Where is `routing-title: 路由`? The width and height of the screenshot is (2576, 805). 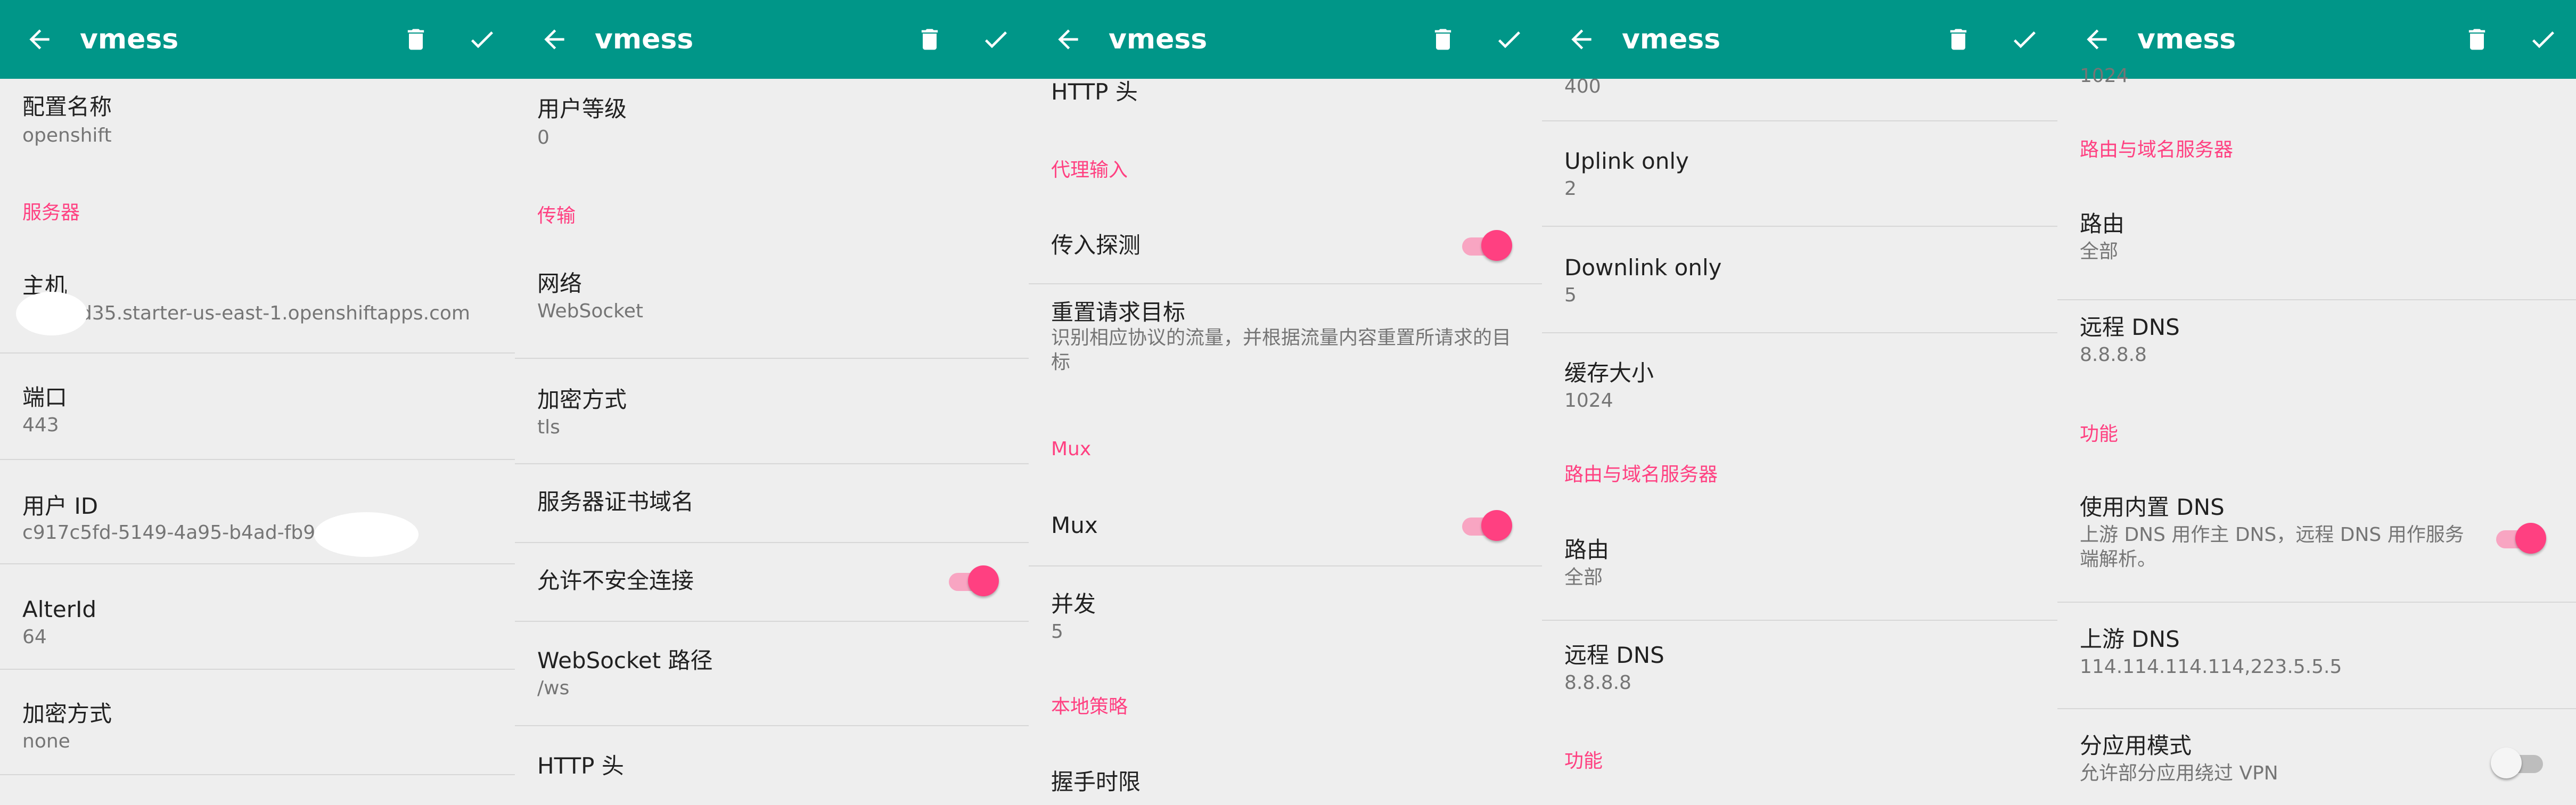
routing-title: 路由 is located at coordinates (2102, 224).